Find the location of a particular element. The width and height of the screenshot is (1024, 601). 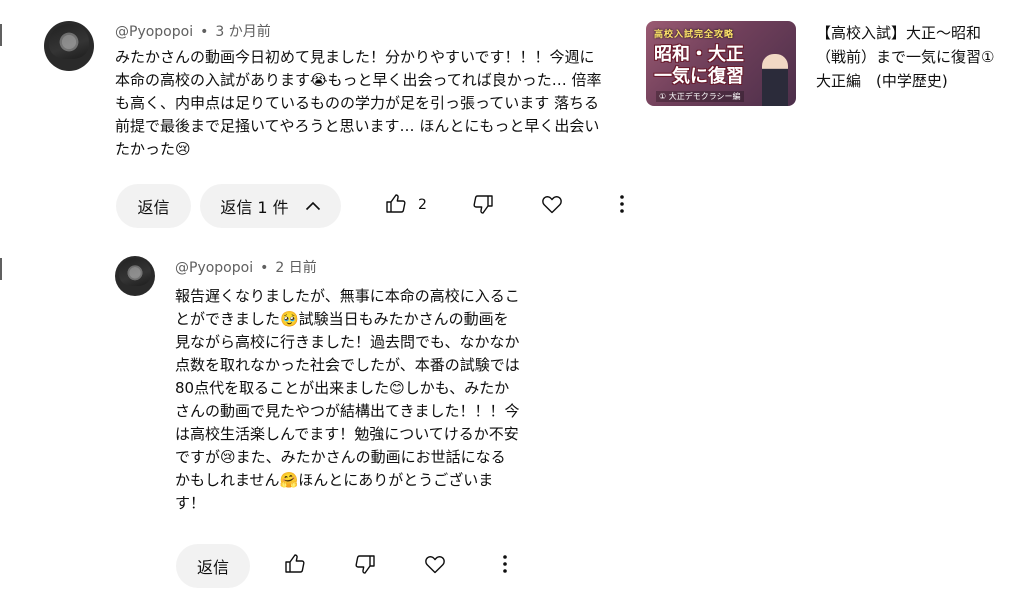

reply-line: 点数を取れなかった社会でしたが、本番の試験では is located at coordinates (347, 365).